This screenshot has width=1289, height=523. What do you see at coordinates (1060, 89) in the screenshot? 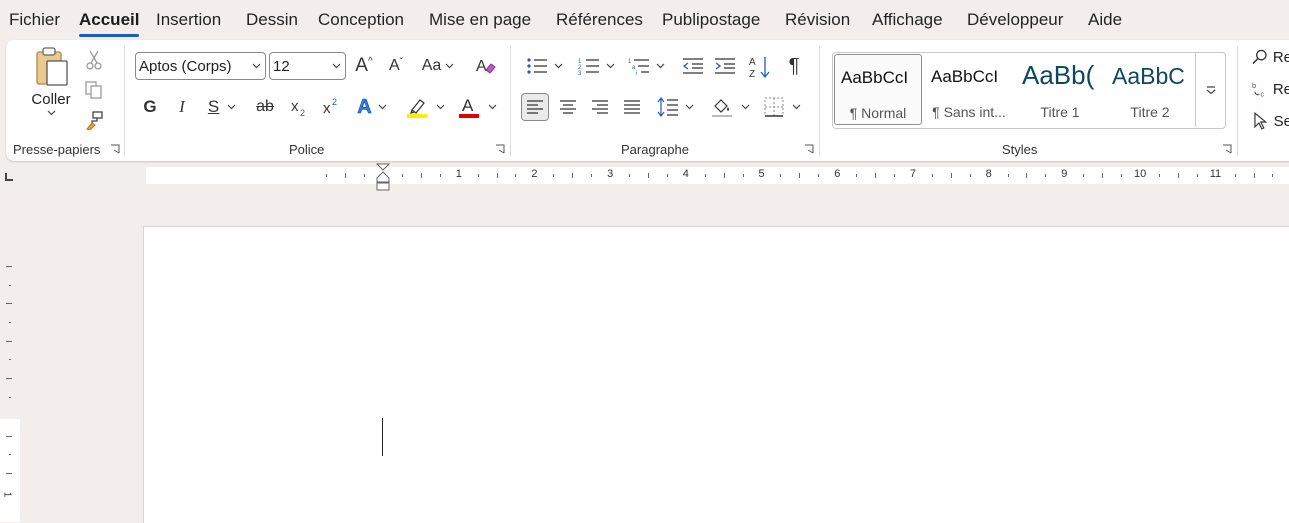
I see `style-heading-1: AaBb( Titre 1` at bounding box center [1060, 89].